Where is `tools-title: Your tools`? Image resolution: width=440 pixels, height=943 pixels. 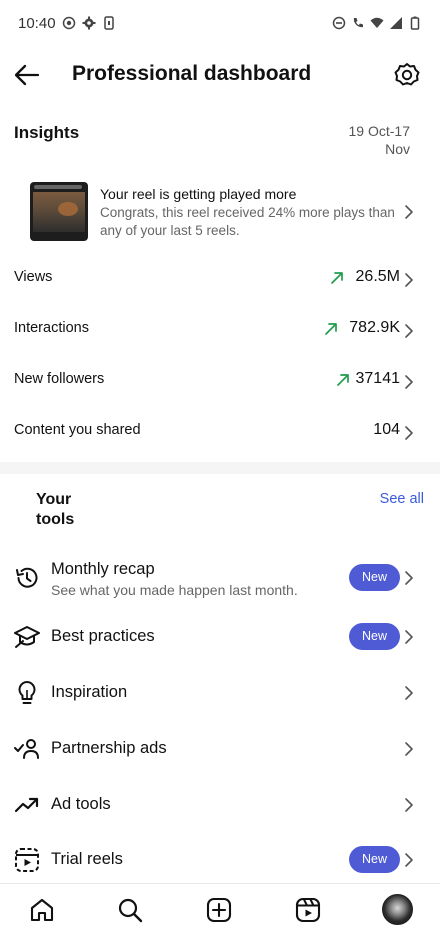 tools-title: Your tools is located at coordinates (55, 509).